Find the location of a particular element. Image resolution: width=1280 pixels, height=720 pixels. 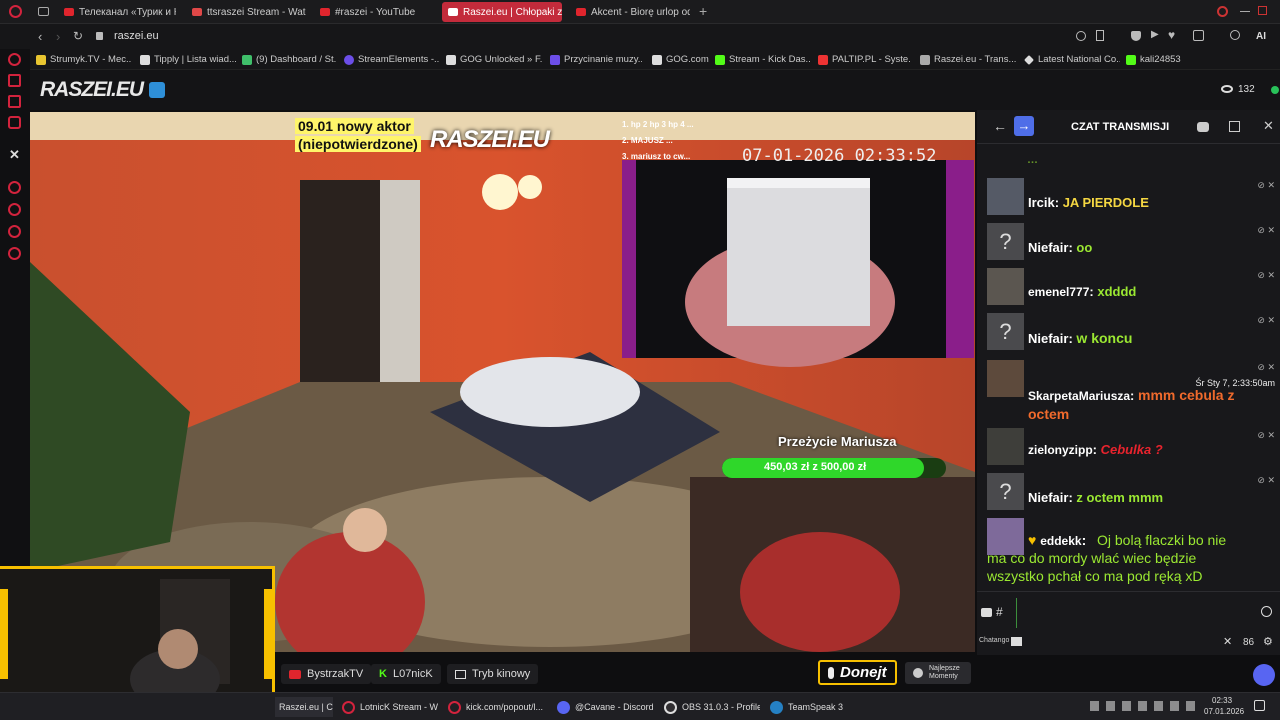

chat-username: zielonyzipp is located at coordinates (1060, 450).